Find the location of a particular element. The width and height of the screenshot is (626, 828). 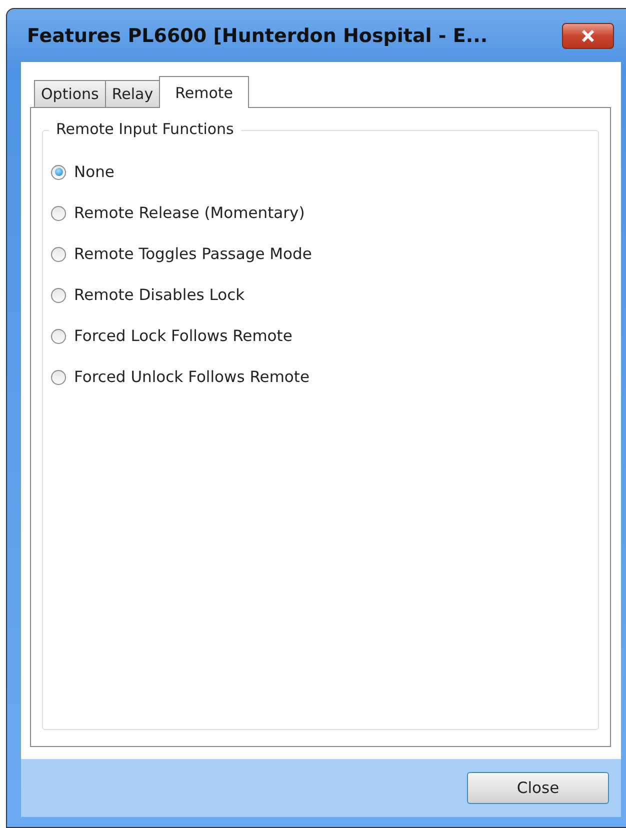

tab: Relay is located at coordinates (132, 93).